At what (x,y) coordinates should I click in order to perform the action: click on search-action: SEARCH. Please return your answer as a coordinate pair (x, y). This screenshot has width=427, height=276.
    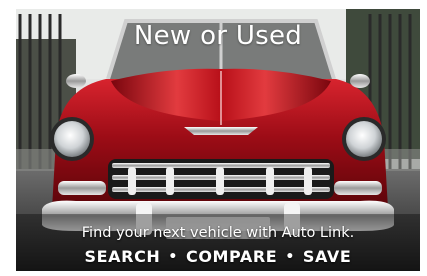
    Looking at the image, I should click on (123, 256).